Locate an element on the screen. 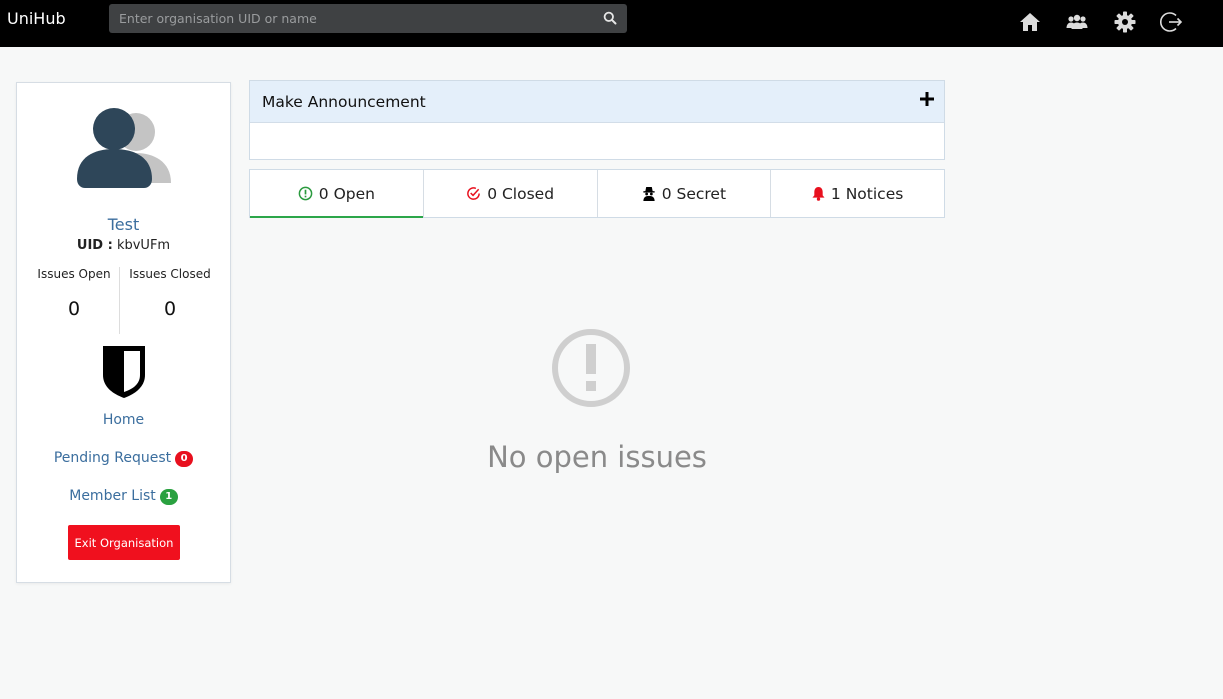  tab-open: 0 Open is located at coordinates (337, 194).